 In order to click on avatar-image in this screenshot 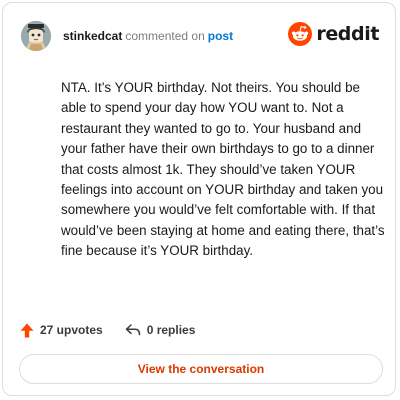, I will do `click(36, 36)`.